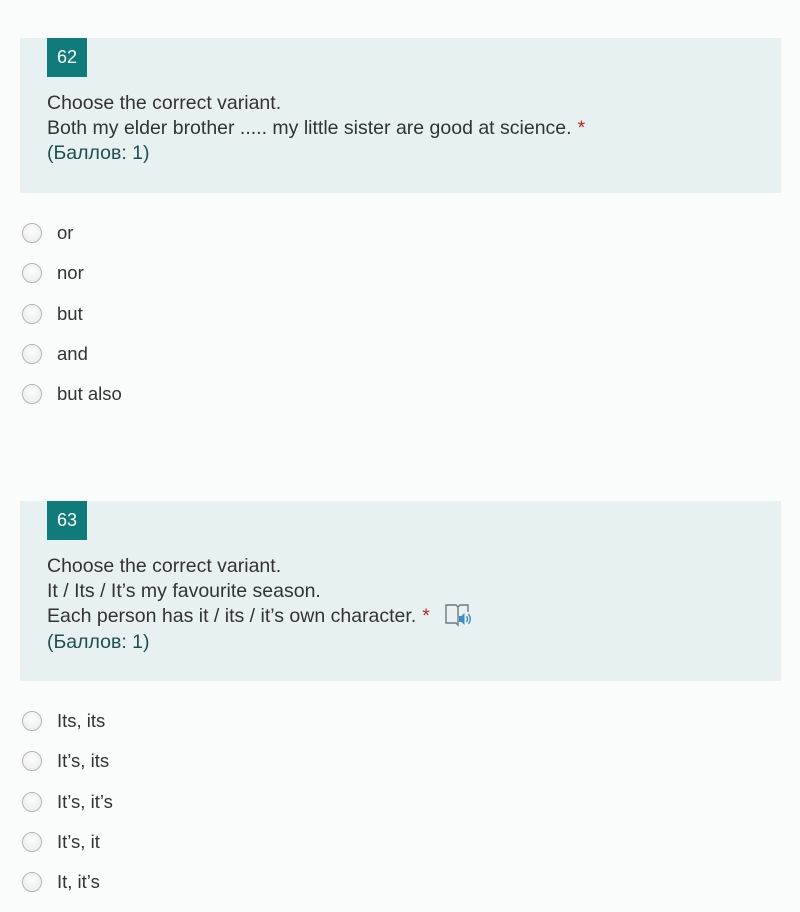  I want to click on answer-options-62: or nor but and but also, so click(220, 313).